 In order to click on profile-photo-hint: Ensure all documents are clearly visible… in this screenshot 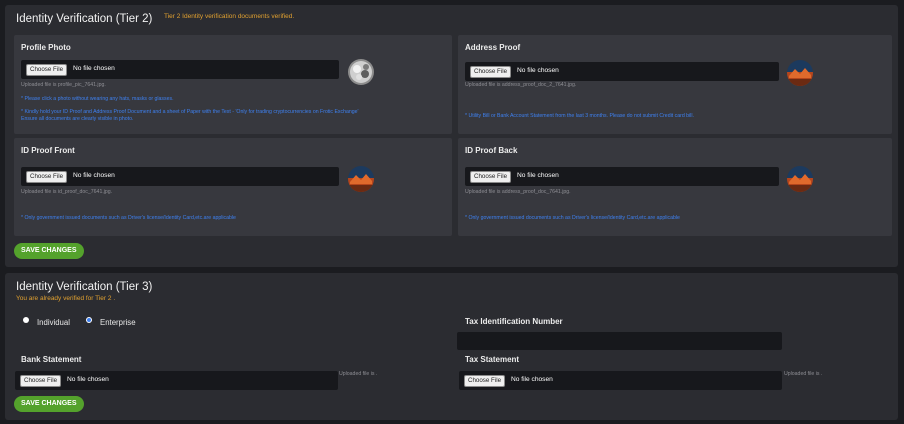, I will do `click(77, 119)`.